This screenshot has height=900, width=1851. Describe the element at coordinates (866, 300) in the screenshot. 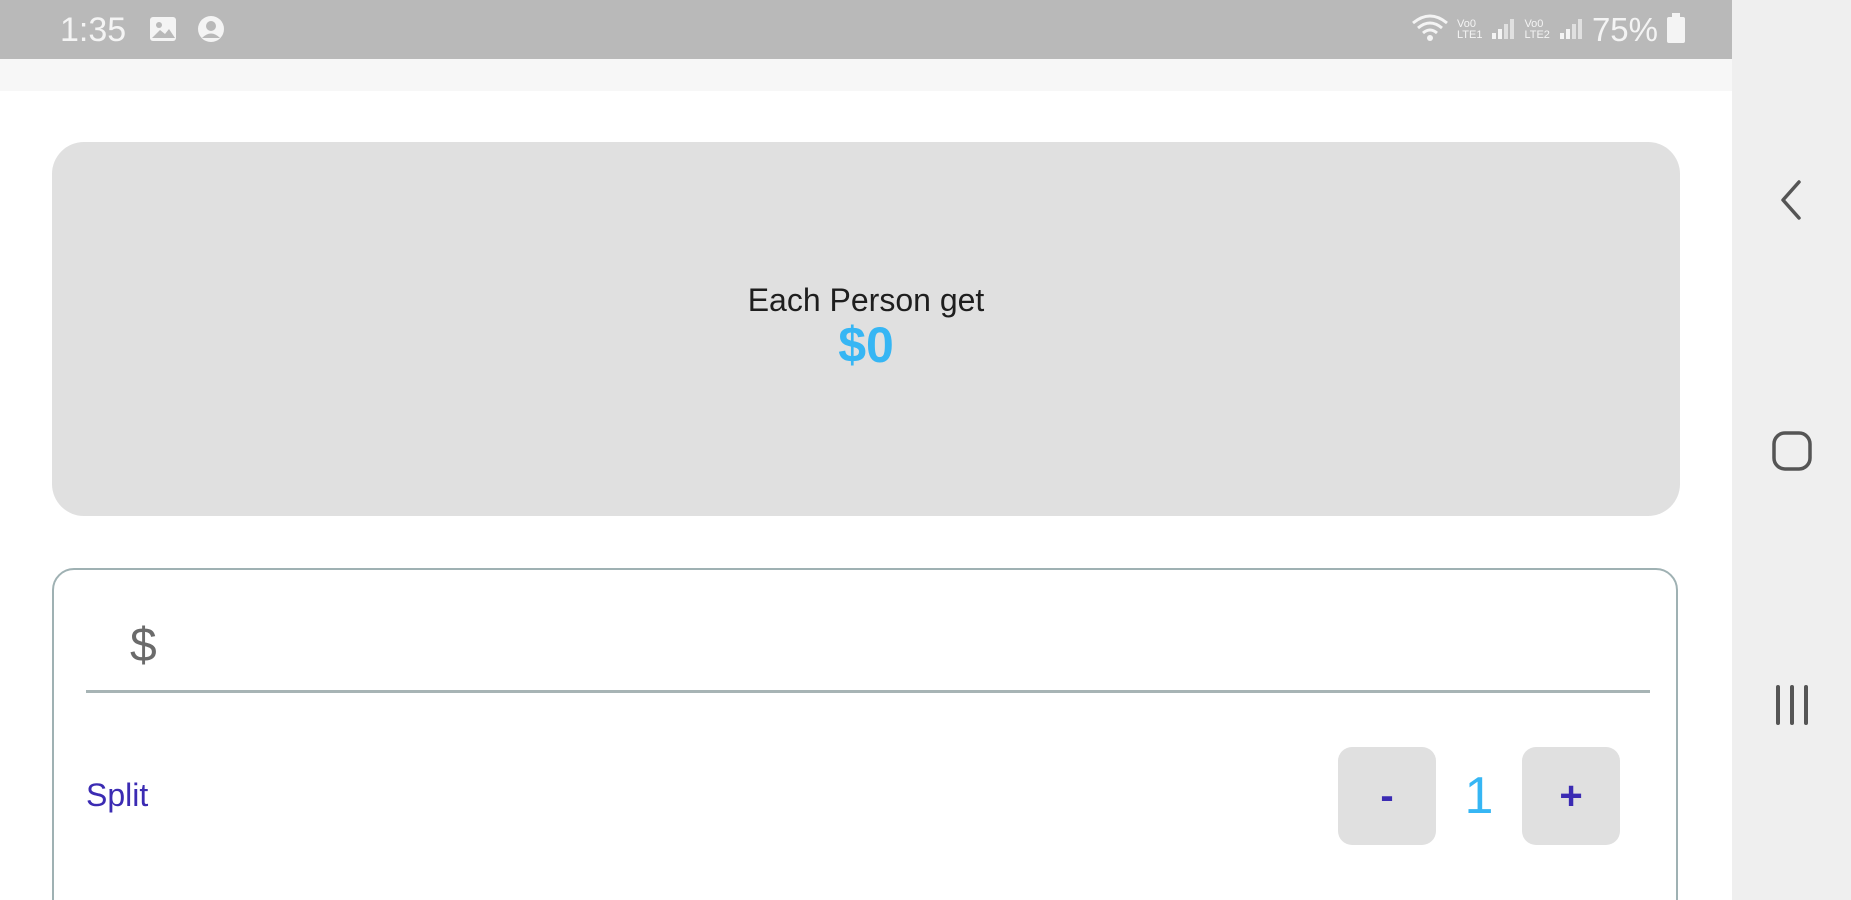

I see `result-label: Each Person get` at that location.